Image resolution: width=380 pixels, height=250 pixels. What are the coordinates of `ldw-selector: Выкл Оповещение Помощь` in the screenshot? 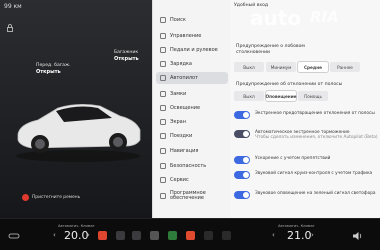 It's located at (281, 96).